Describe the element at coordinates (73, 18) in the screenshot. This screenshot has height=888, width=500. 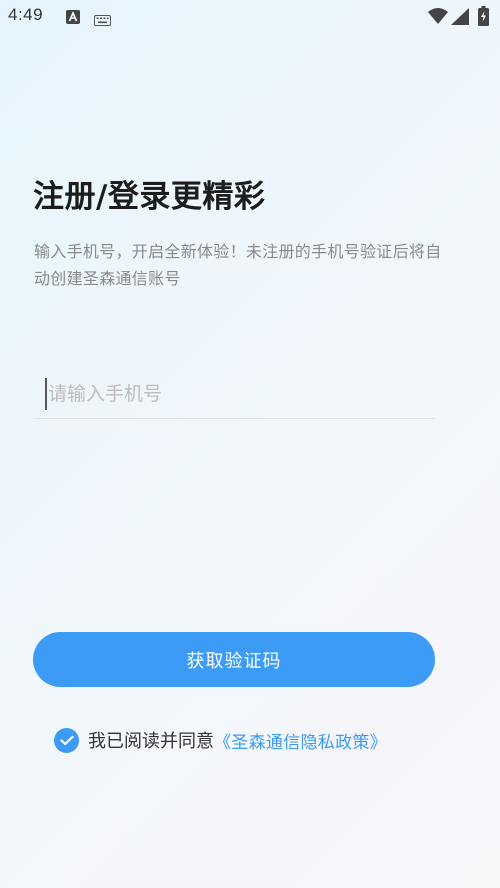
I see `a-letter-icon` at that location.